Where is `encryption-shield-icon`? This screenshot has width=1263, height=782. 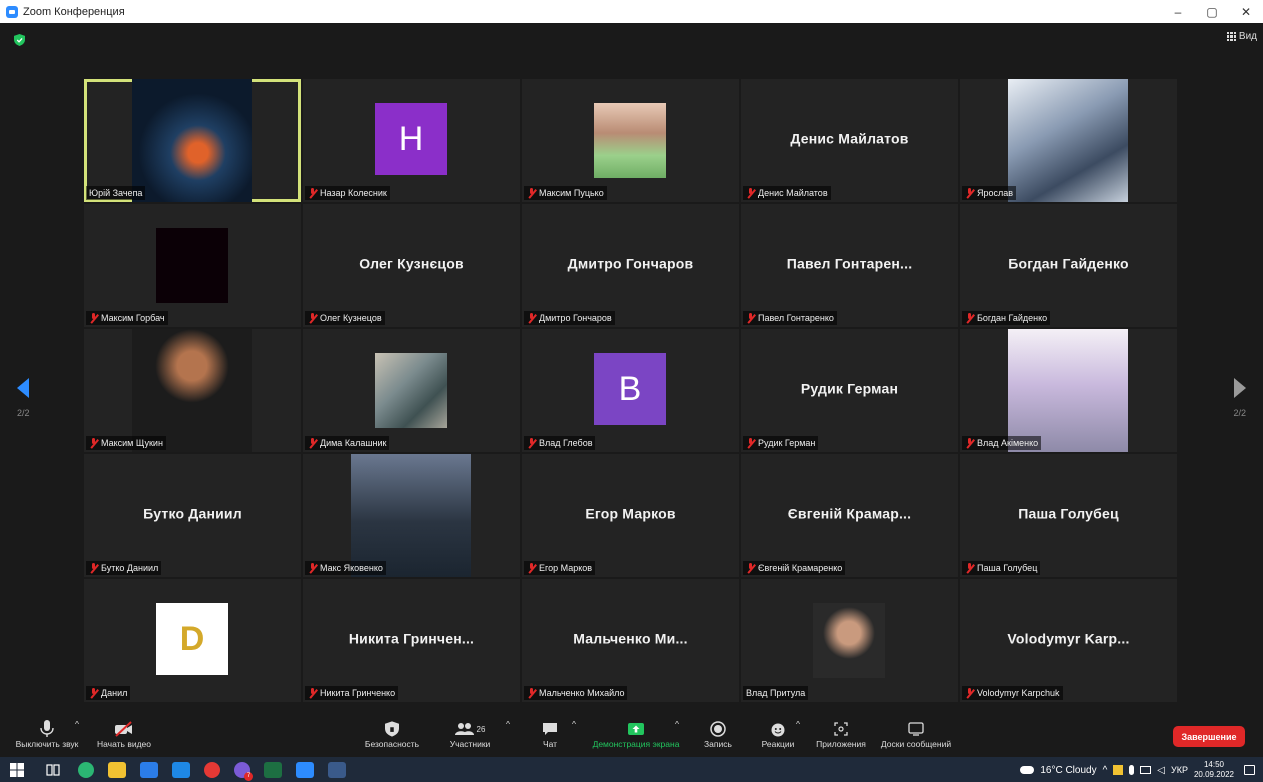 encryption-shield-icon is located at coordinates (19, 40).